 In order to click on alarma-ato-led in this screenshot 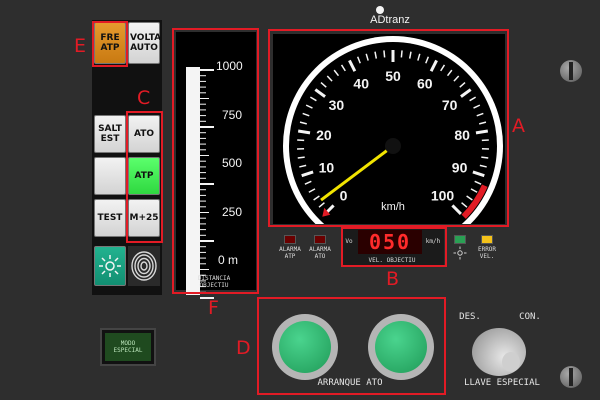, I will do `click(320, 239)`.